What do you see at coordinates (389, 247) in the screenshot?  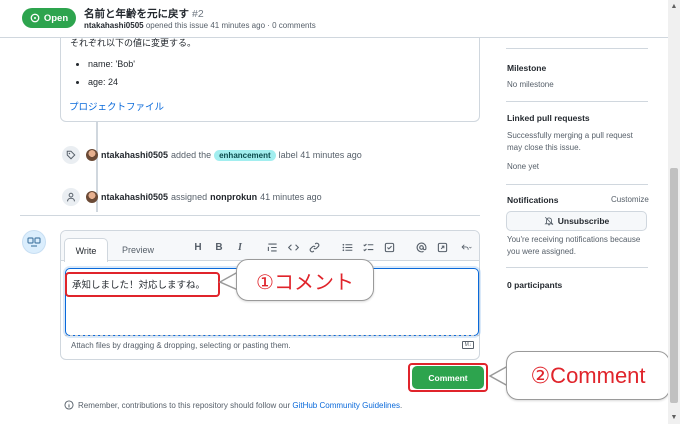 I see `checkbox-icon` at bounding box center [389, 247].